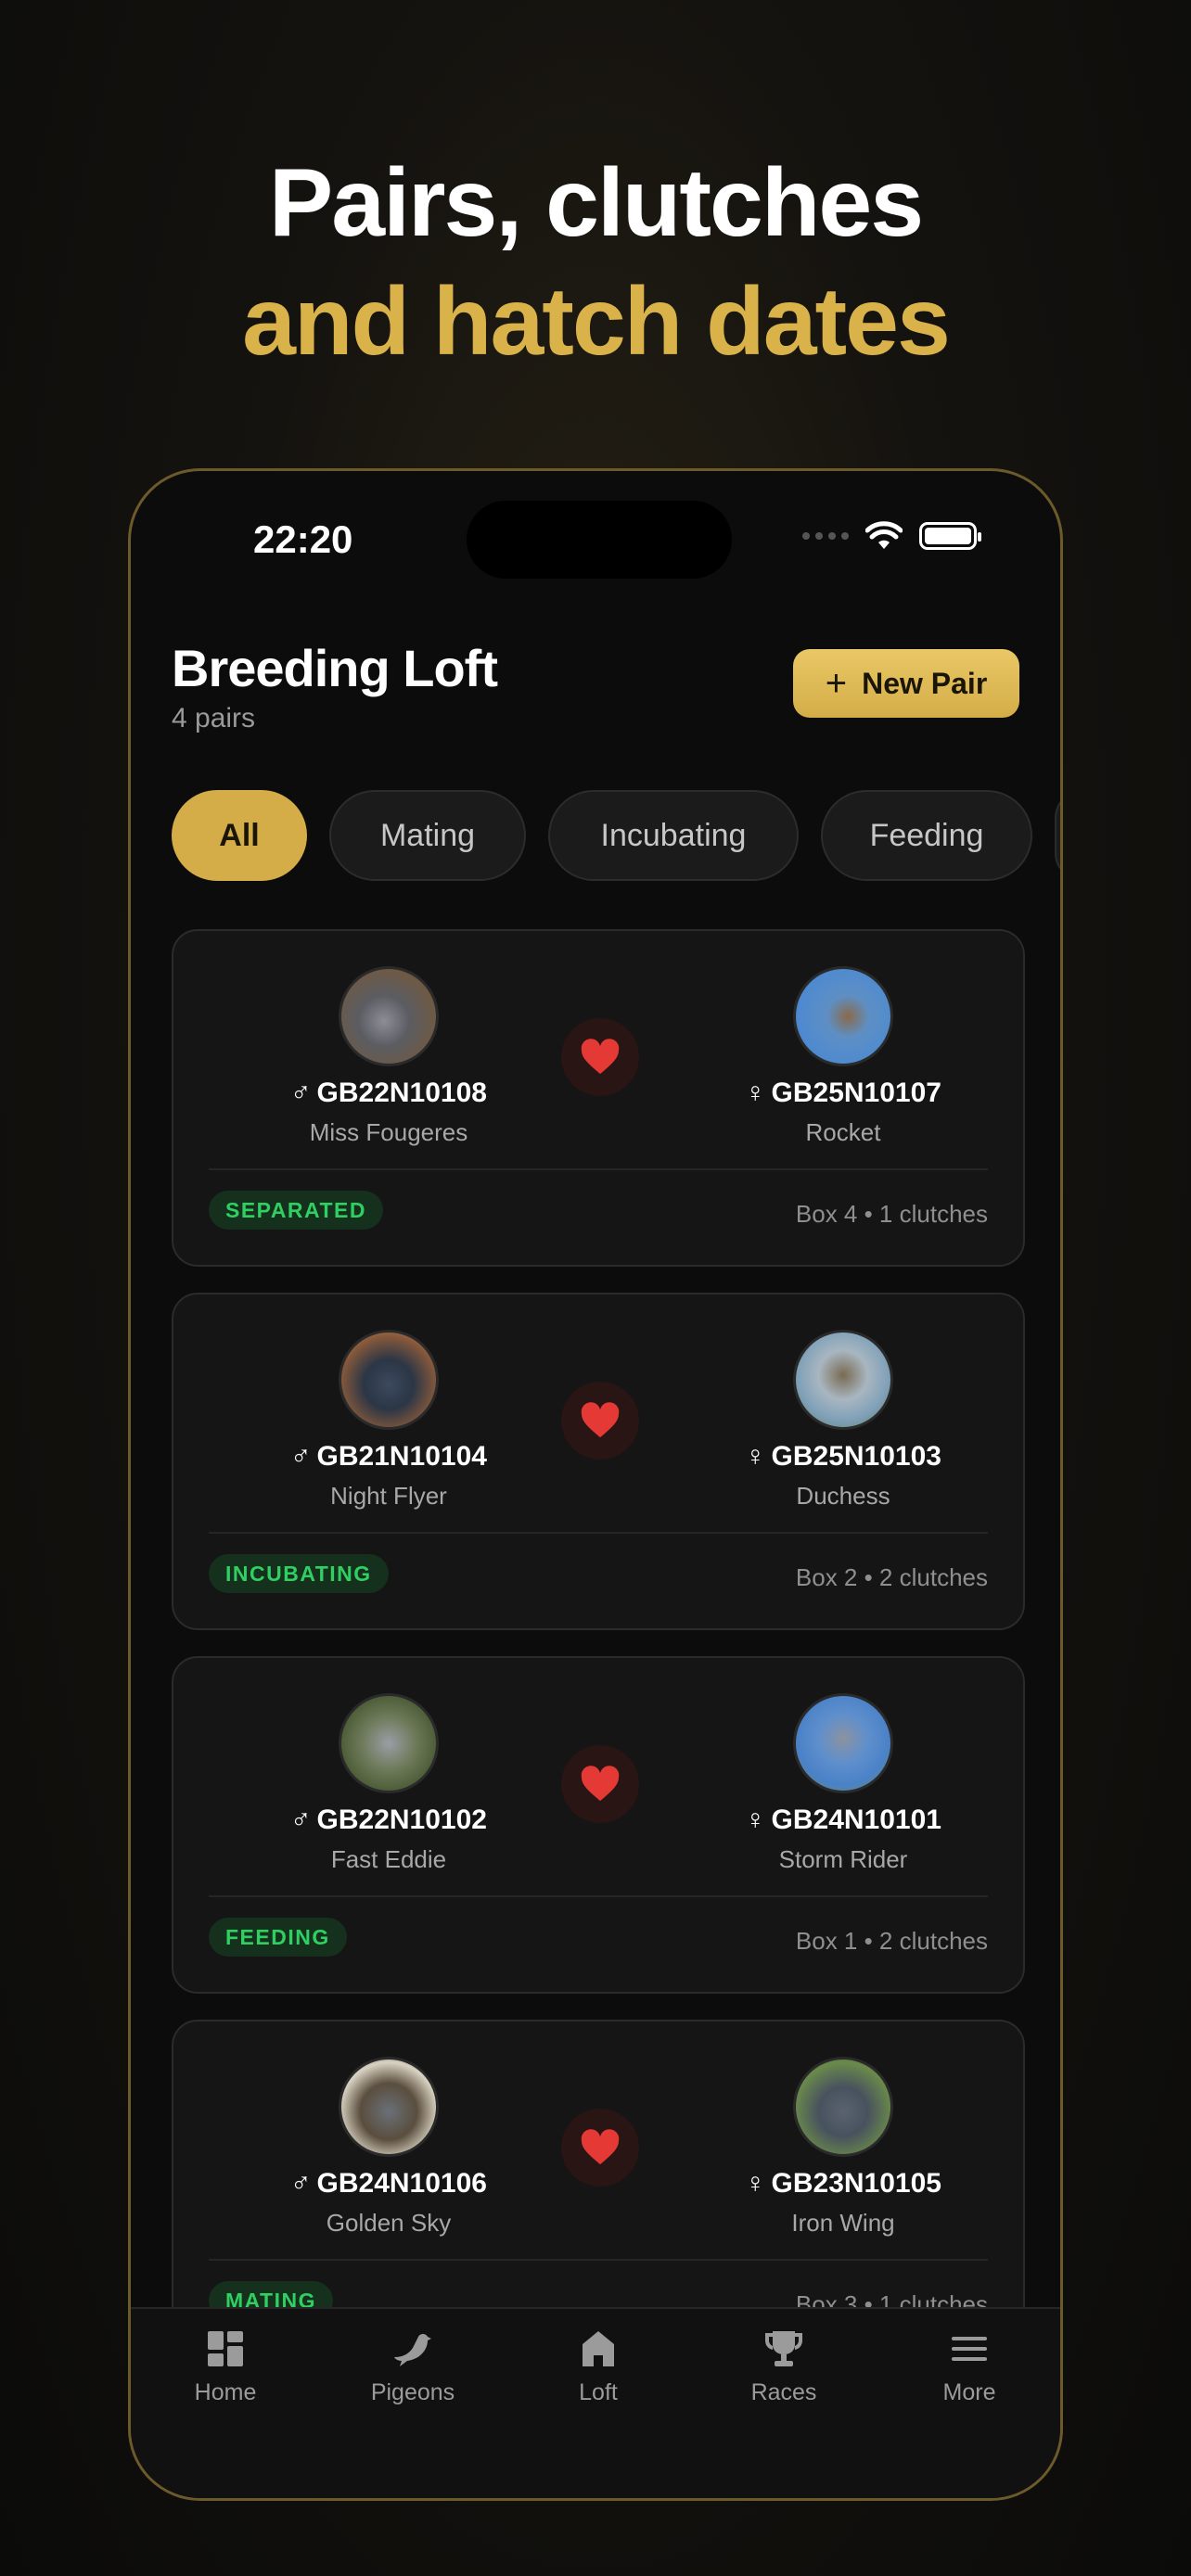  Describe the element at coordinates (843, 1132) in the screenshot. I see `pigeon-name: Rocket` at that location.